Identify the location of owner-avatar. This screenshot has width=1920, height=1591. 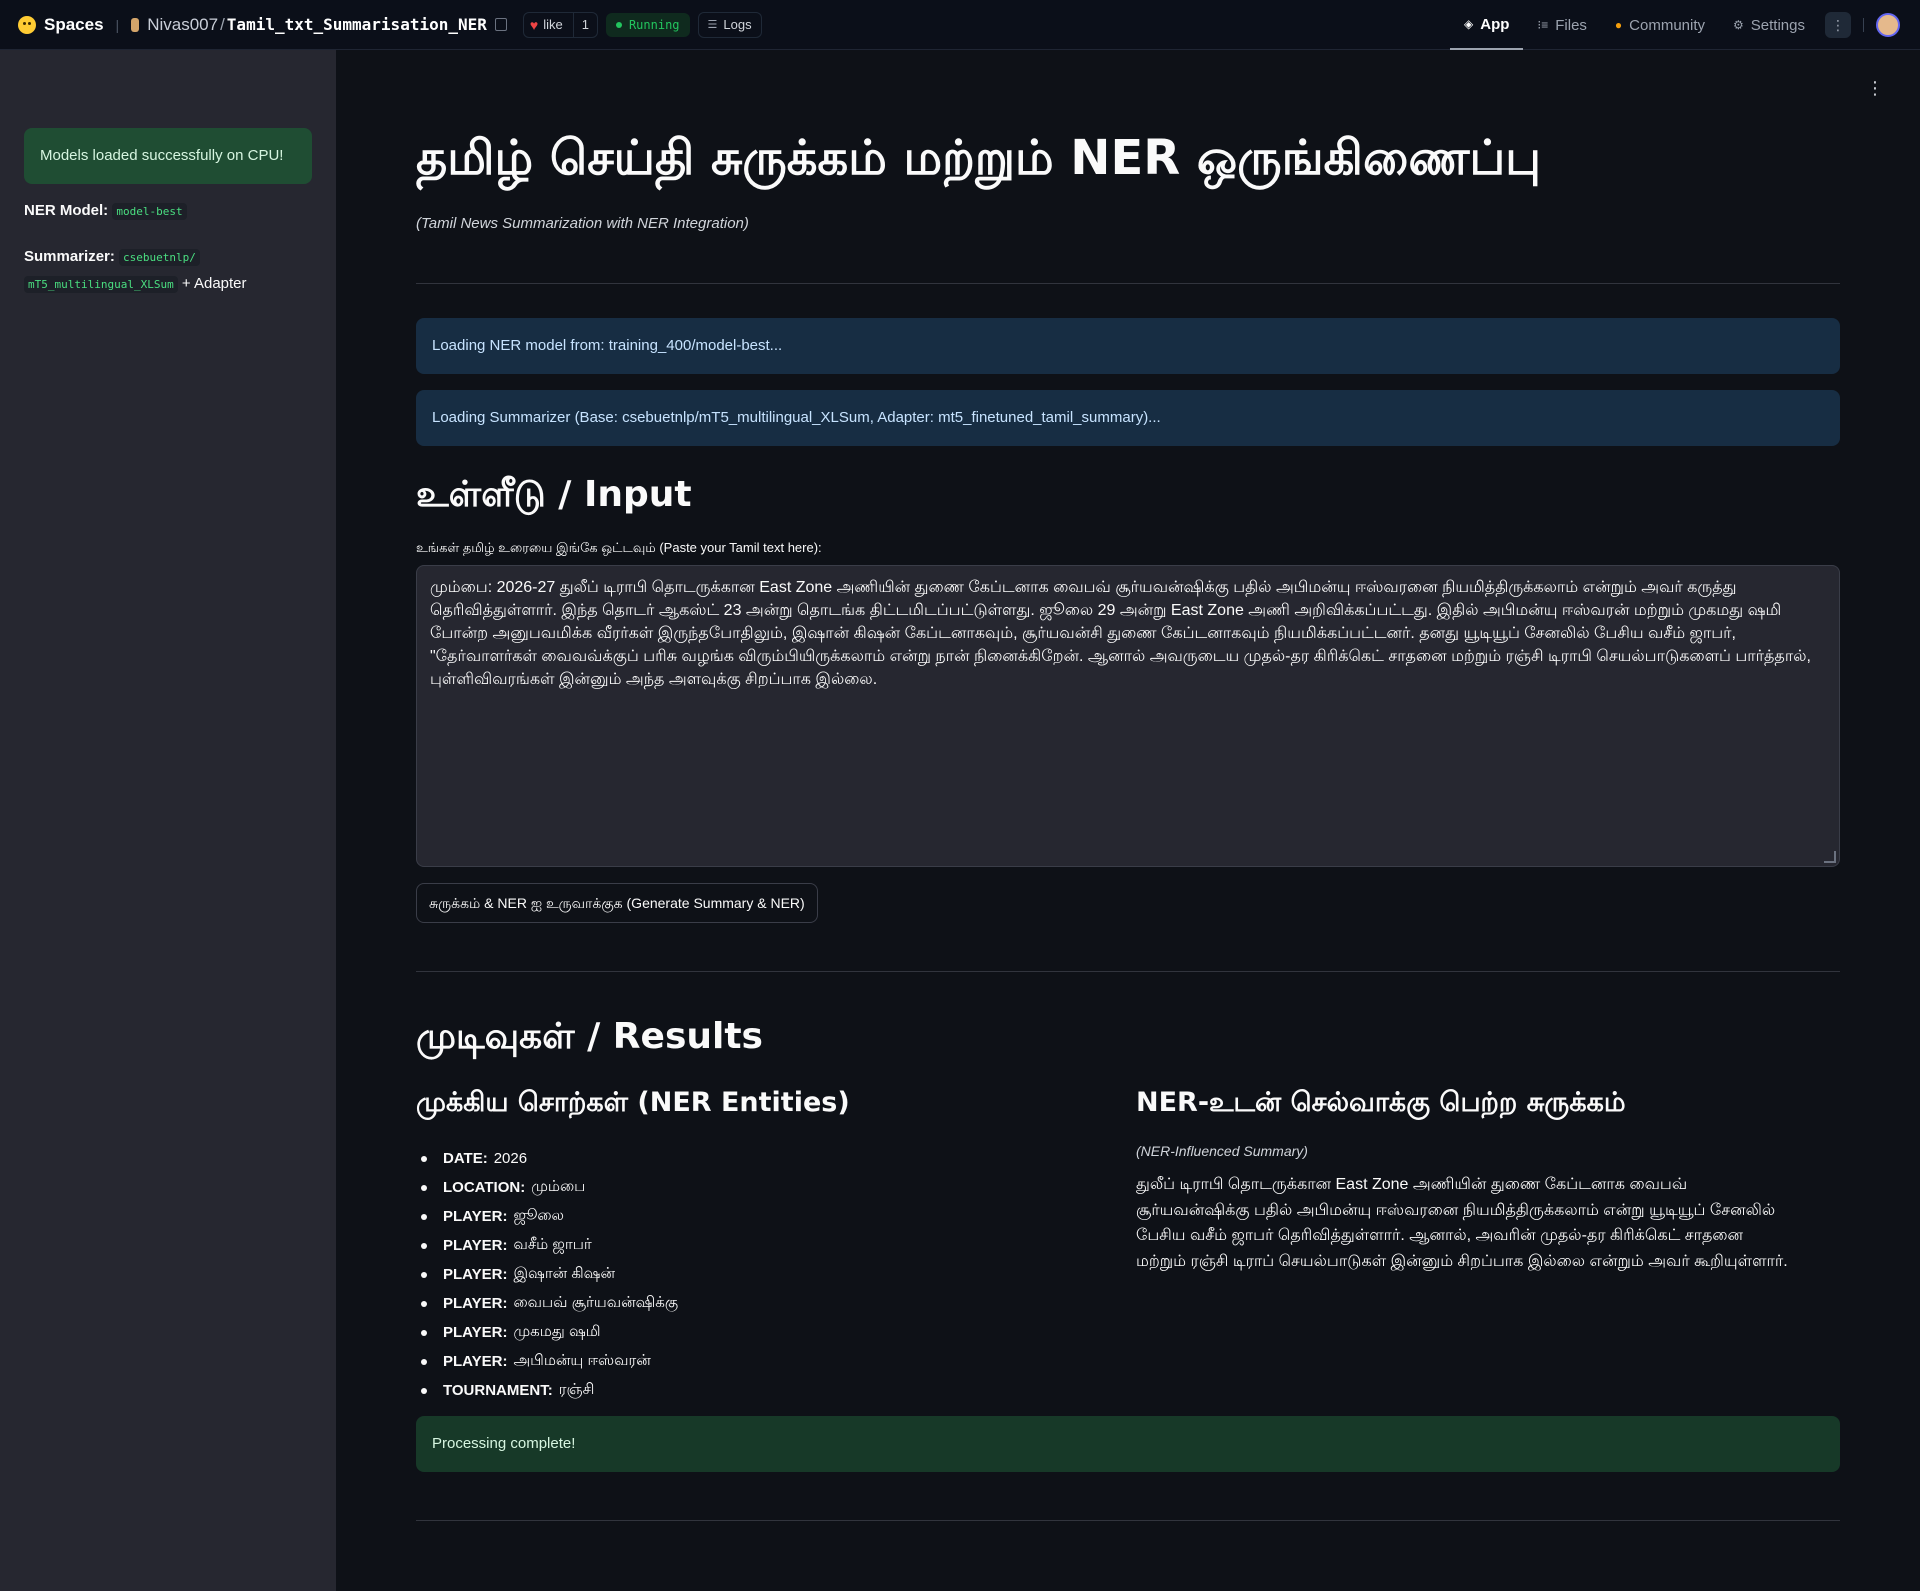
(135, 24).